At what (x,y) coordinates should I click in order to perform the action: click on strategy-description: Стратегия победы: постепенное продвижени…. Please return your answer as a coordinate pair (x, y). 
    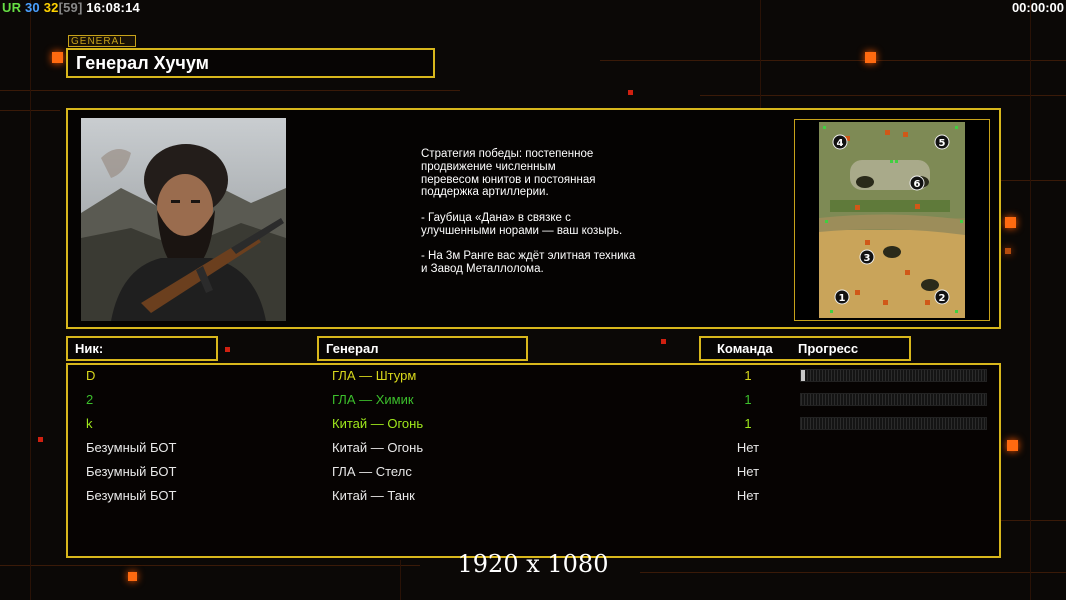
    Looking at the image, I should click on (528, 212).